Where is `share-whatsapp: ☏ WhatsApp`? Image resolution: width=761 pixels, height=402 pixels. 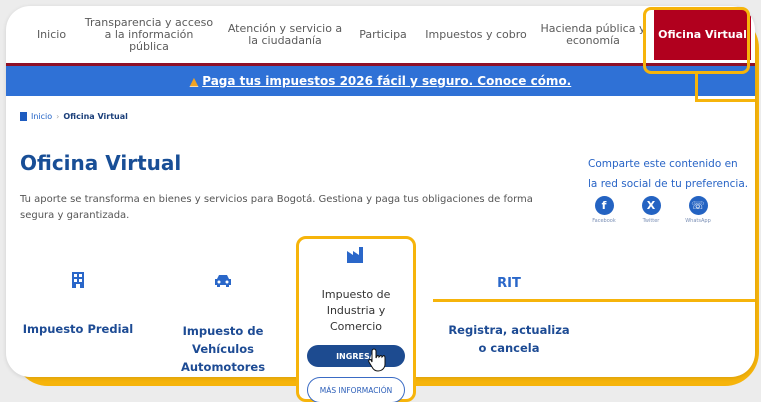 share-whatsapp: ☏ WhatsApp is located at coordinates (698, 210).